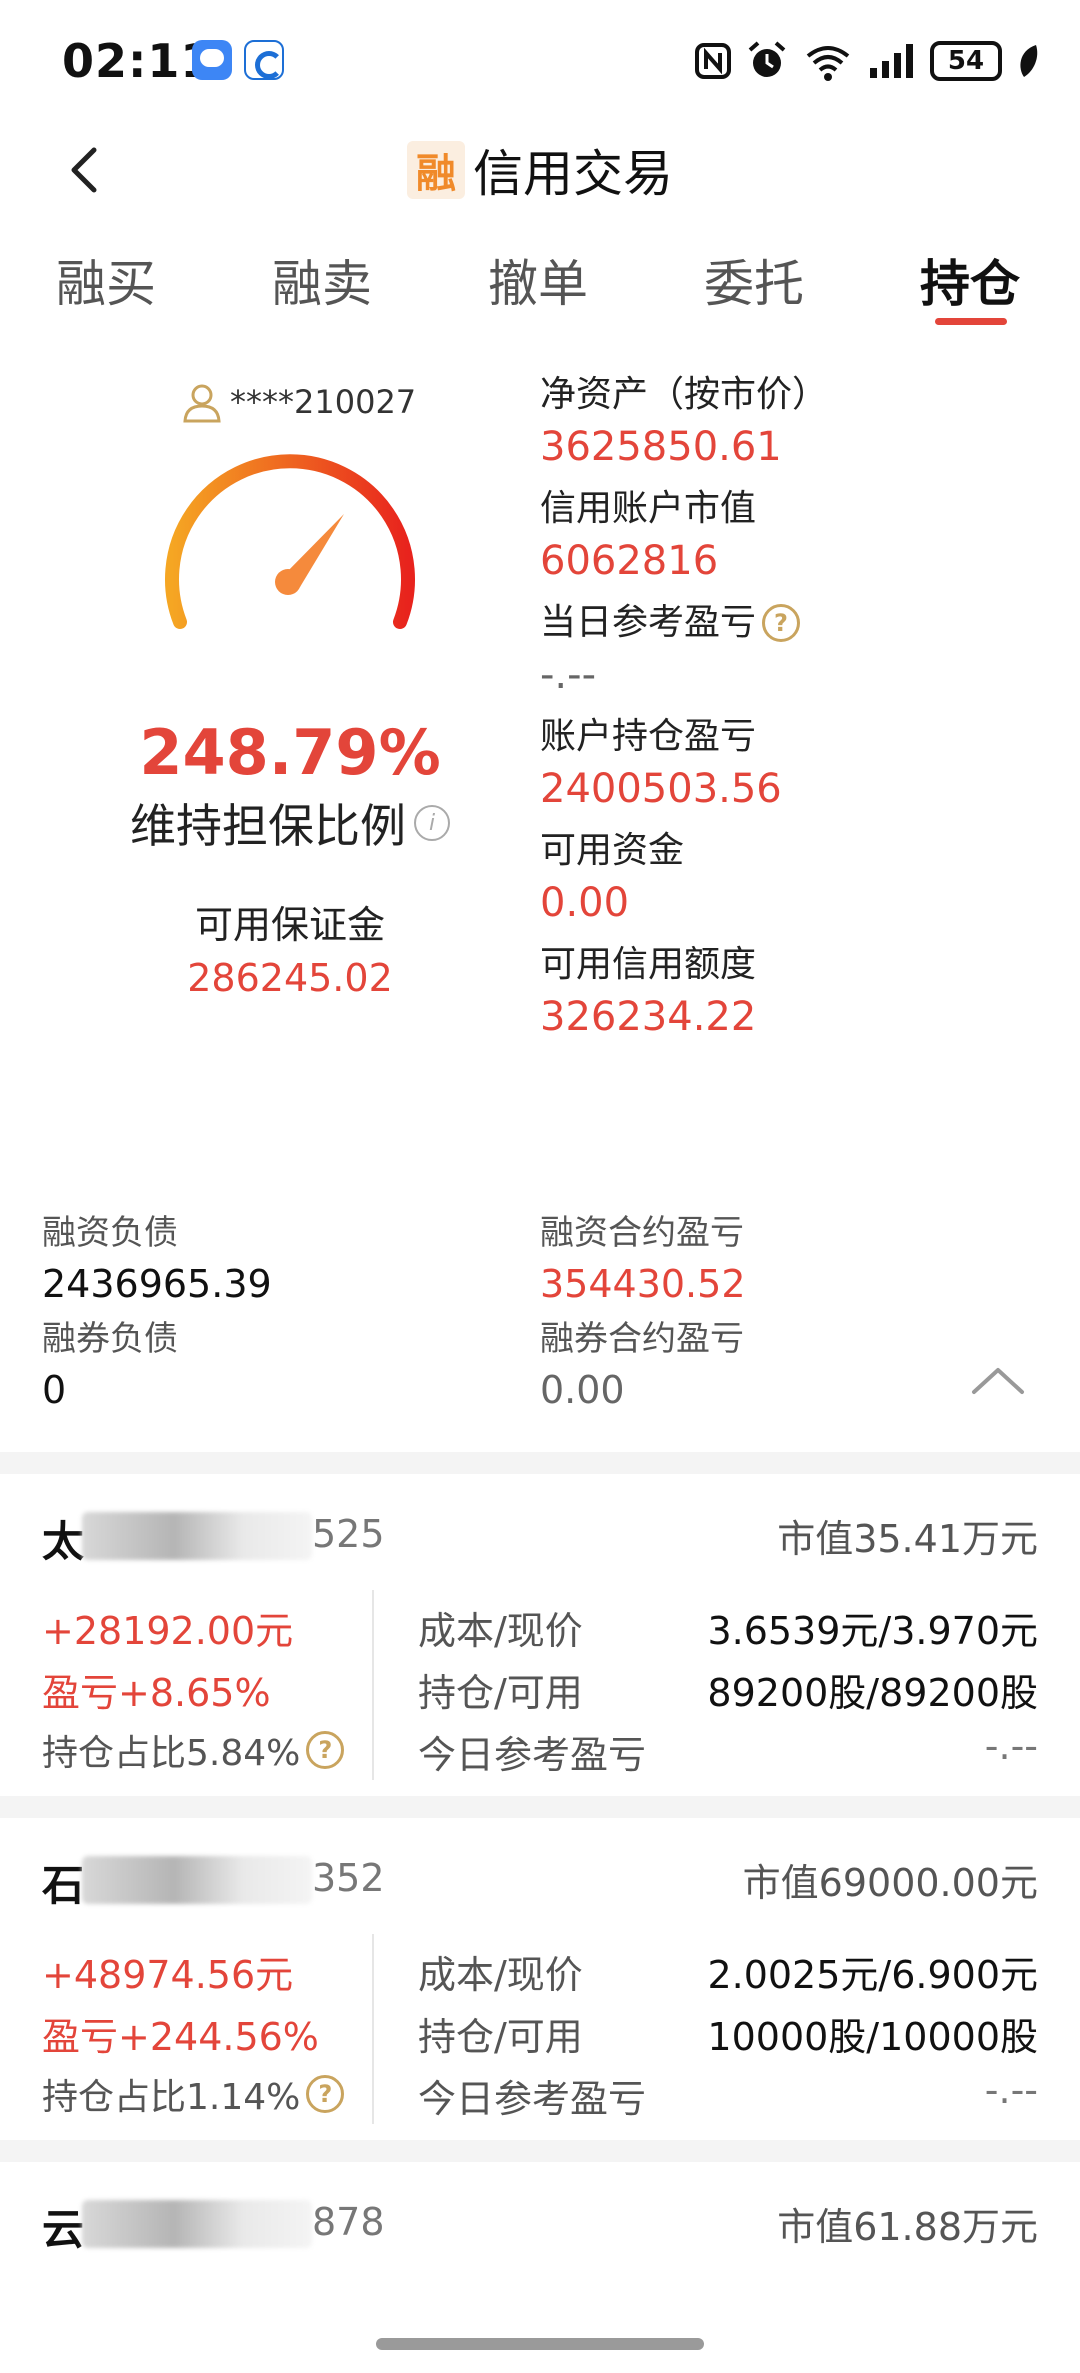 Image resolution: width=1080 pixels, height=2373 pixels. What do you see at coordinates (907, 2227) in the screenshot?
I see `market-value: 市值61.88万元` at bounding box center [907, 2227].